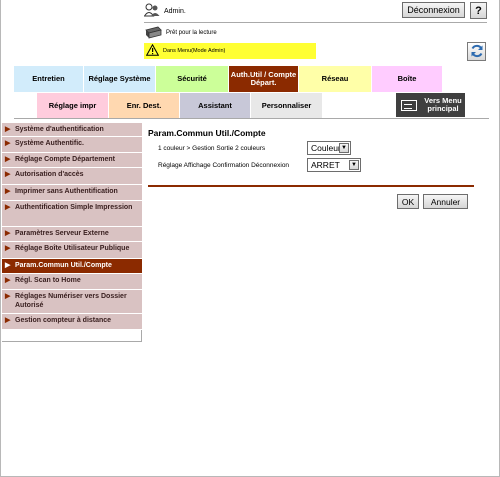  Describe the element at coordinates (73, 106) in the screenshot. I see `tab-reglage-impr: Réglage impr` at that location.